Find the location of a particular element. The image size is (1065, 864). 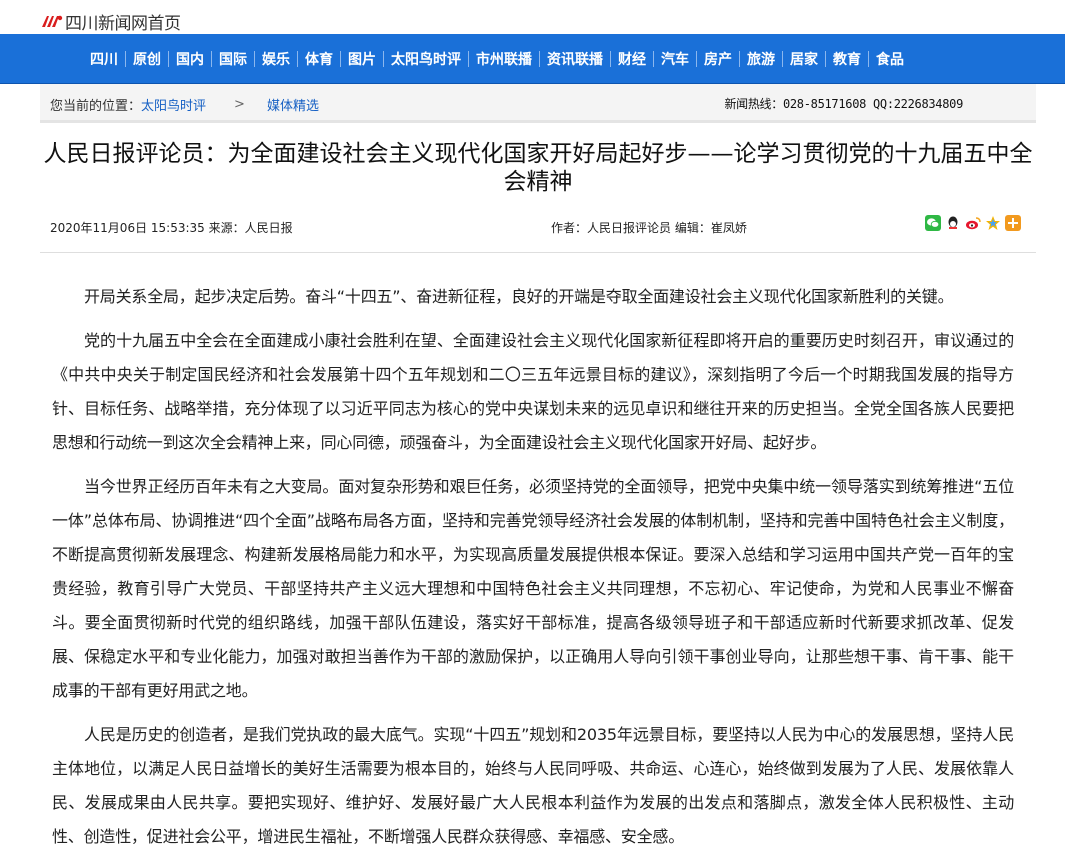

breadcrumb-label: 您当前的位置： is located at coordinates (96, 106).